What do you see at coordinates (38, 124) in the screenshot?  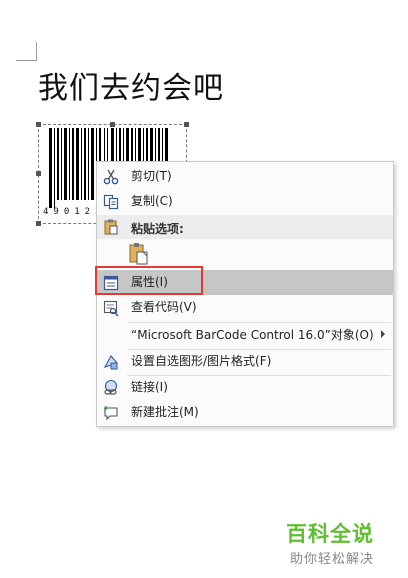 I see `resize-handle-top-left` at bounding box center [38, 124].